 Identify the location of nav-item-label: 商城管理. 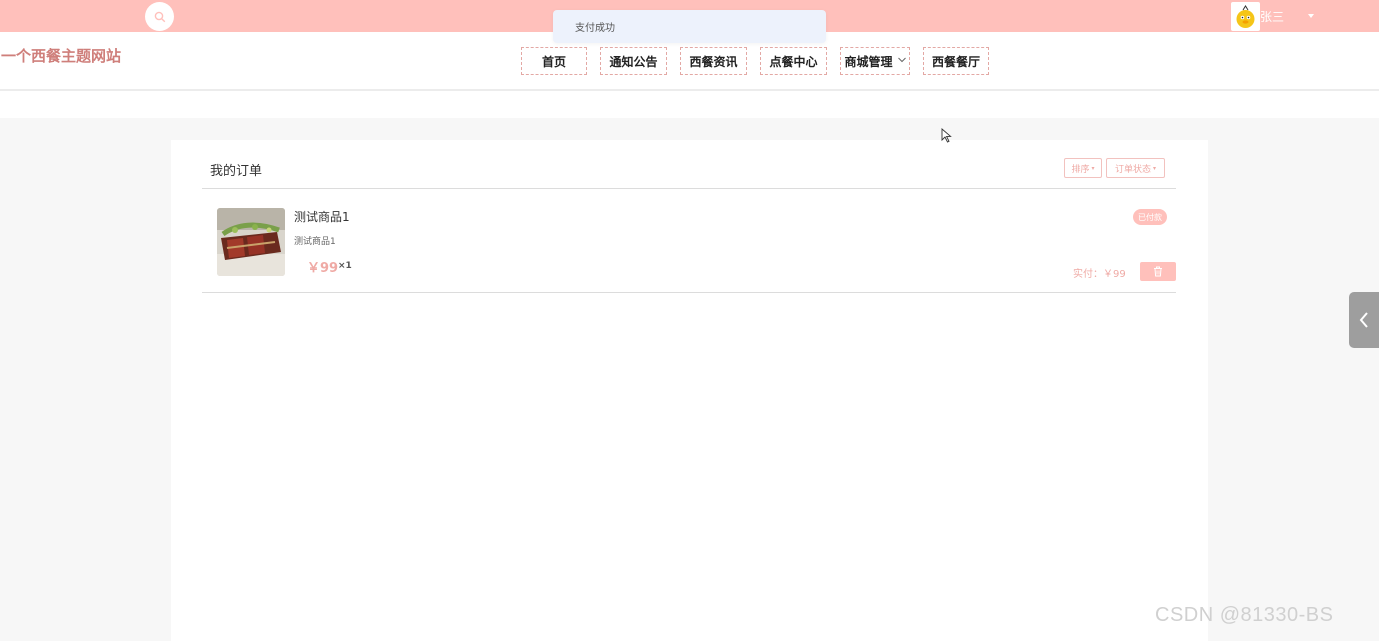
(868, 61).